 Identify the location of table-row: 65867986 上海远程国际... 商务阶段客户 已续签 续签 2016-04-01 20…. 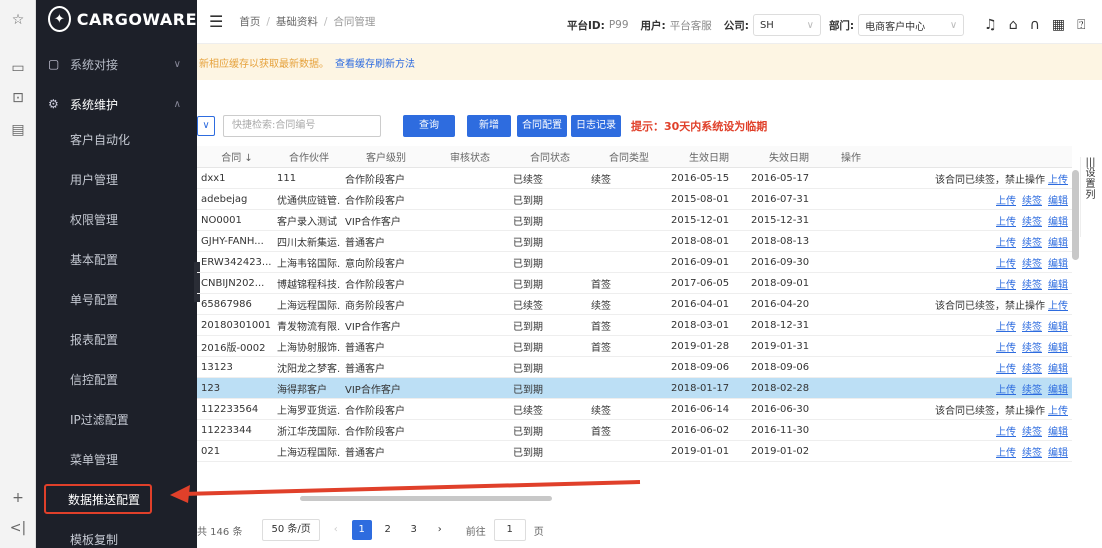
(634, 304).